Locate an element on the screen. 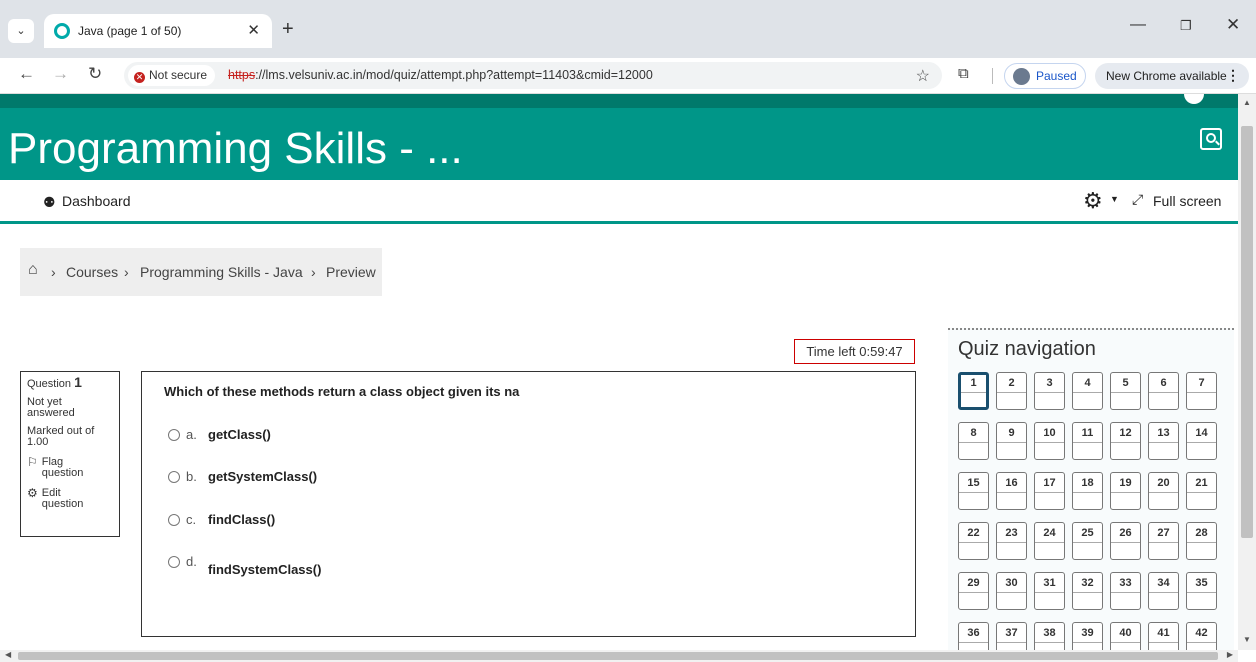  quiz-nav-button-28: 28 is located at coordinates (1201, 541).